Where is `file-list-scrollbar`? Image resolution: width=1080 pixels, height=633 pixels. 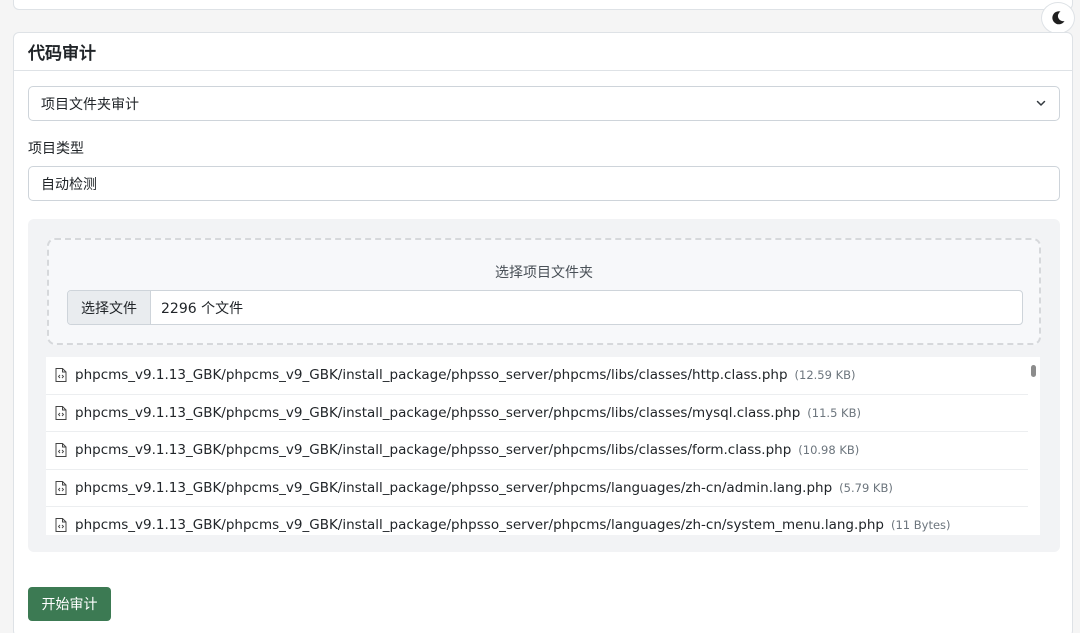
file-list-scrollbar is located at coordinates (1034, 446).